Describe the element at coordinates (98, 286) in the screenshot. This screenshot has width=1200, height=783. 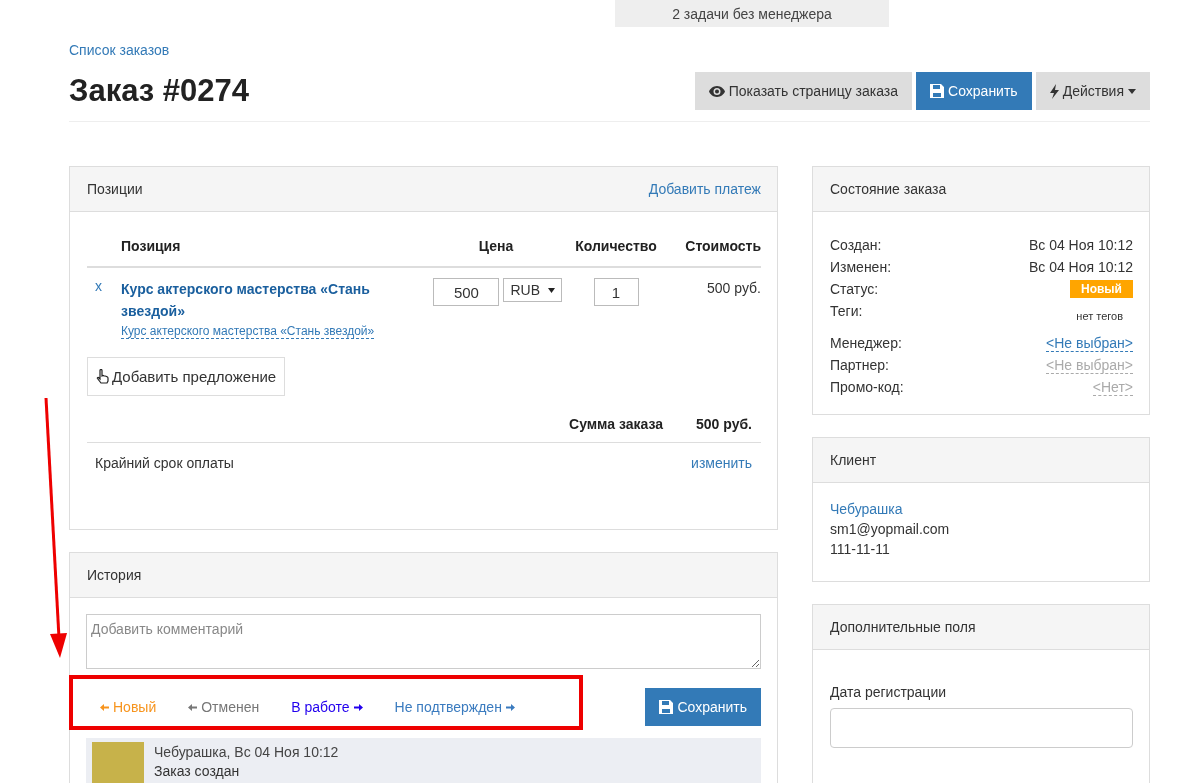
I see `remove-link: x` at that location.